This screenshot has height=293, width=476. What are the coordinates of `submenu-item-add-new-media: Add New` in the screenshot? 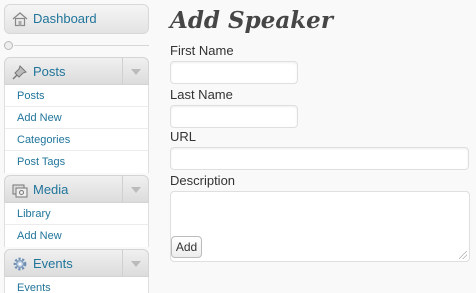 It's located at (76, 236).